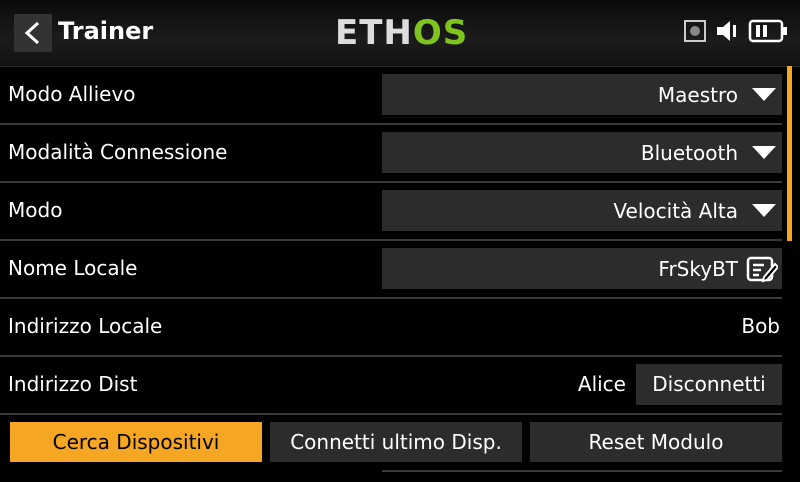  Describe the element at coordinates (698, 269) in the screenshot. I see `input-value: FrSkyBT` at that location.